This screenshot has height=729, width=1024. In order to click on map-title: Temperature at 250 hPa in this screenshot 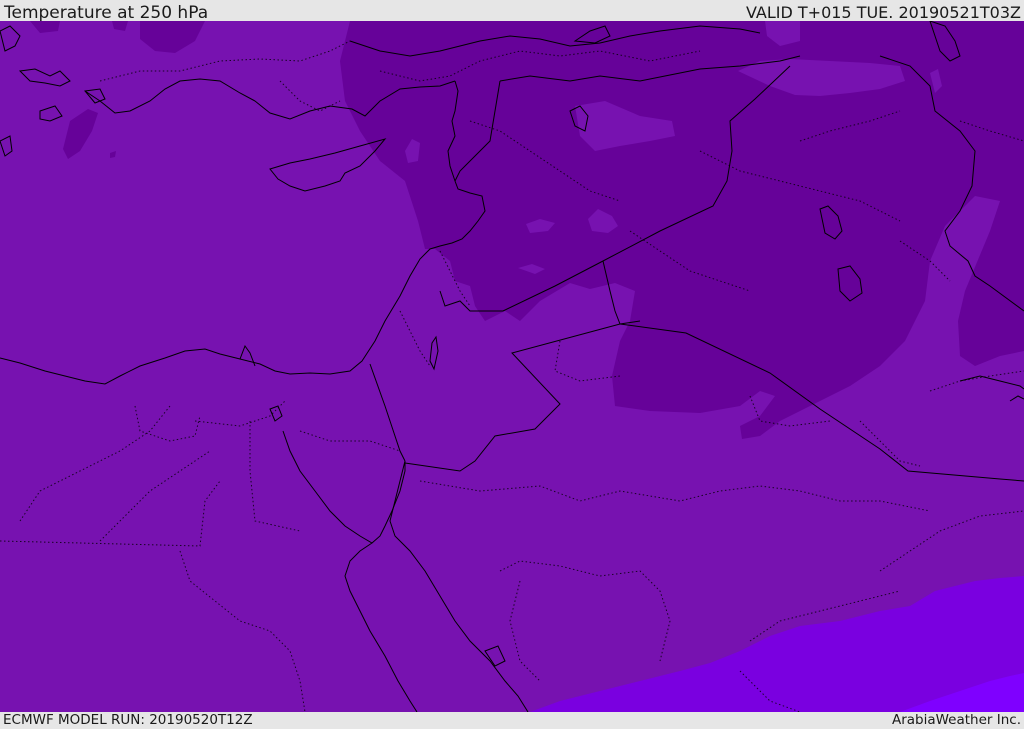, I will do `click(106, 13)`.